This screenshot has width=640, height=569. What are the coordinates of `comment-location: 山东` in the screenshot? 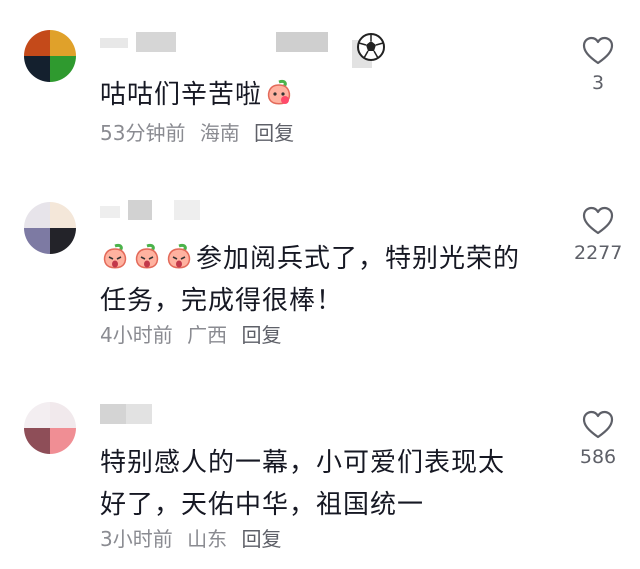 It's located at (207, 539).